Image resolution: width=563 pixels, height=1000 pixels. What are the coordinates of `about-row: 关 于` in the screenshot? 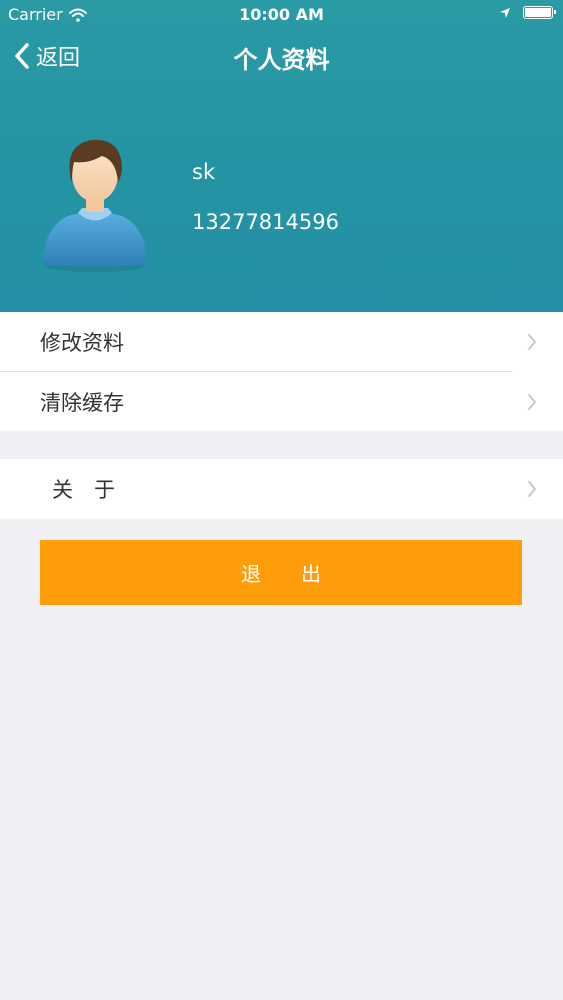 It's located at (281, 489).